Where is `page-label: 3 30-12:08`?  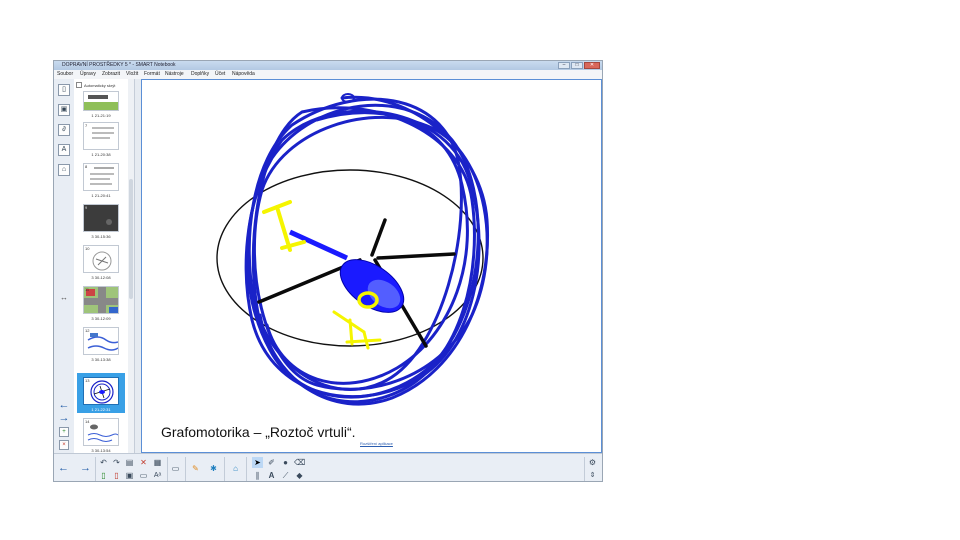 page-label: 3 30-12:08 is located at coordinates (101, 277).